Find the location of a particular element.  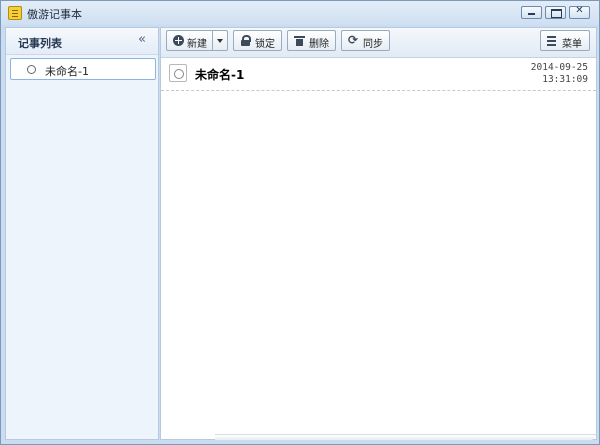

new-dropdown-button is located at coordinates (220, 40).